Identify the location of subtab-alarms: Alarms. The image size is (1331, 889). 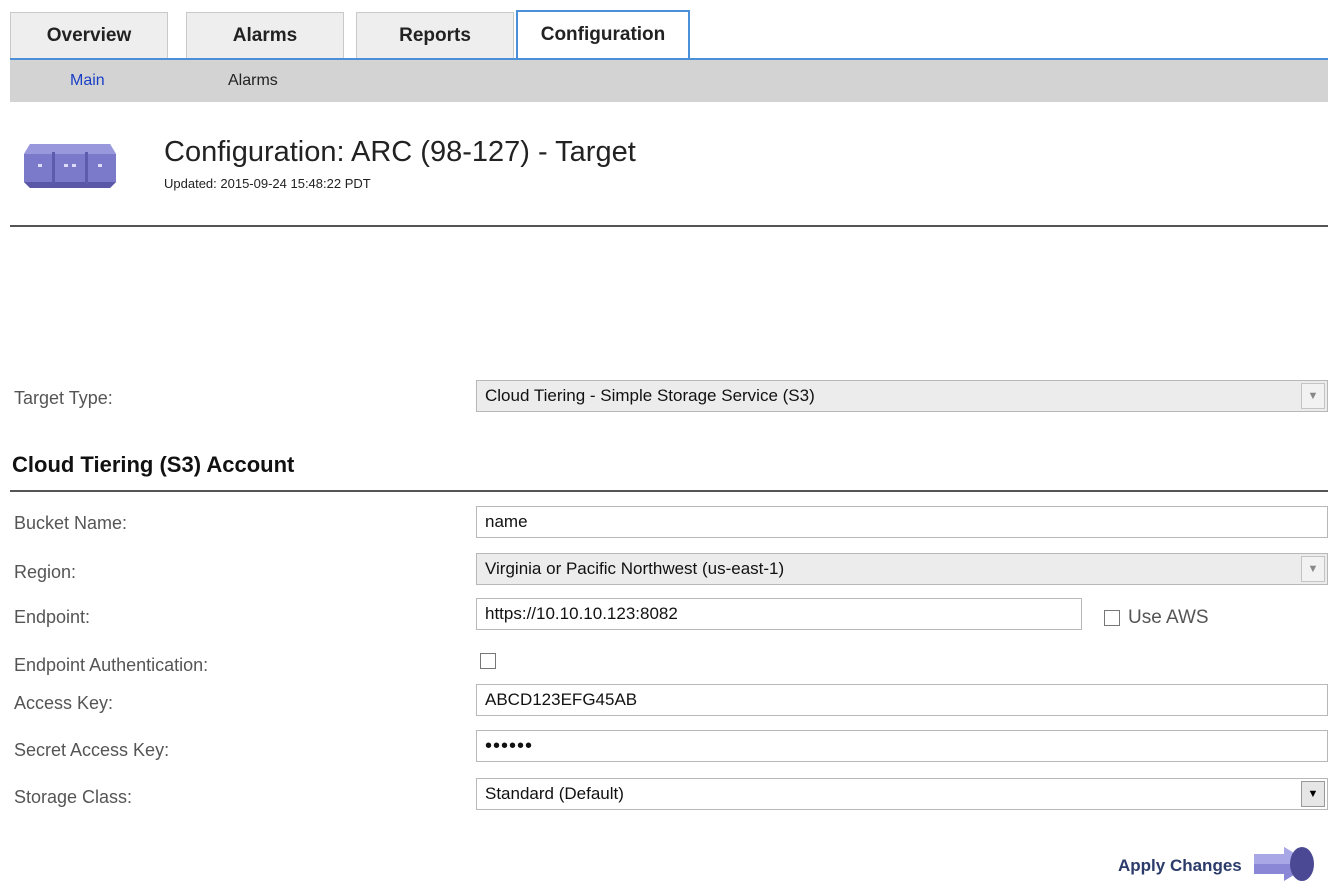
(253, 81).